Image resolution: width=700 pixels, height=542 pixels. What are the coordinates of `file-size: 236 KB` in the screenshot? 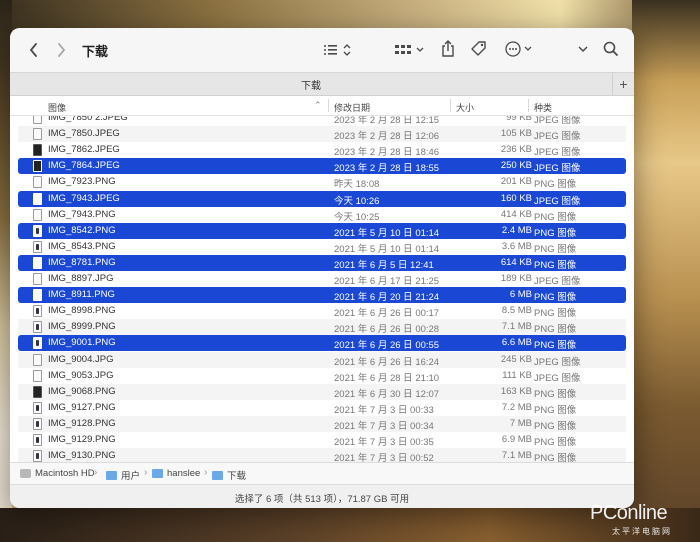 It's located at (516, 150).